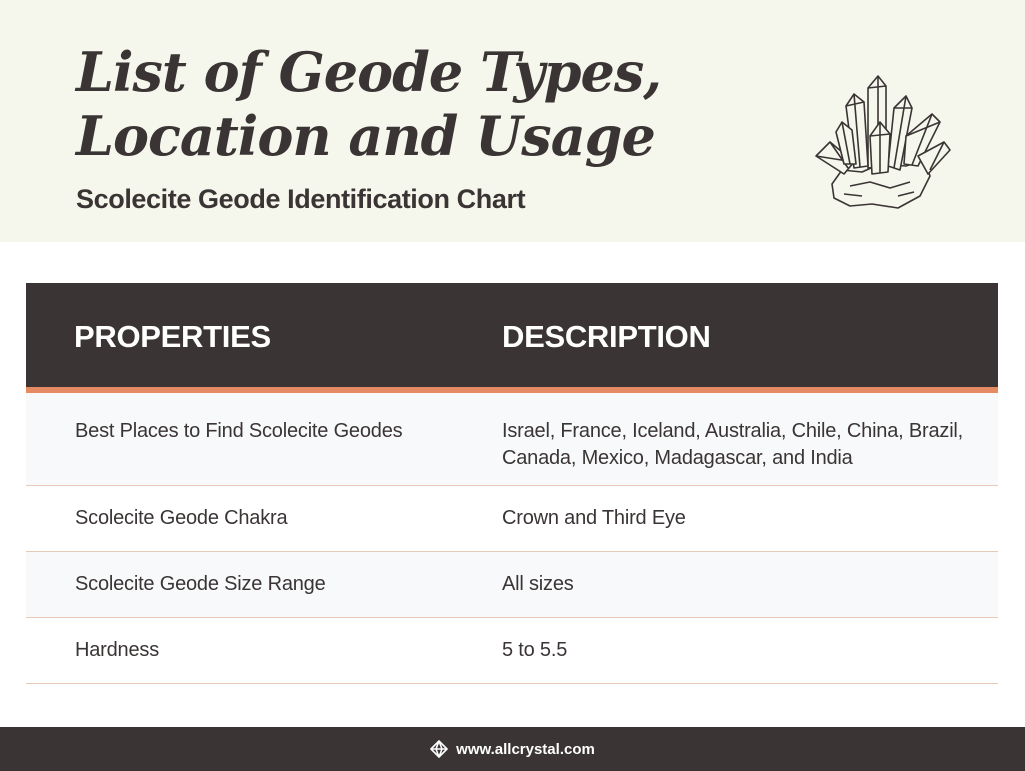  Describe the element at coordinates (200, 584) in the screenshot. I see `property-cell: Scolecite Geode Size Range` at that location.